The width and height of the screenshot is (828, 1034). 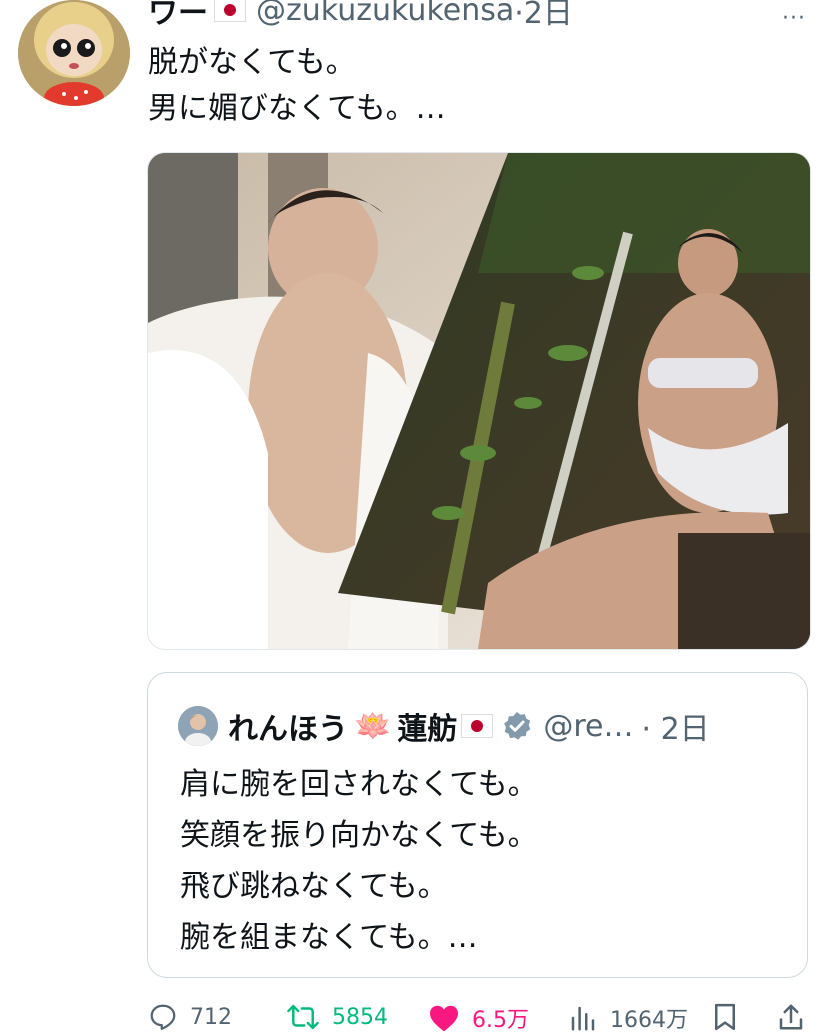 I want to click on quoted-tweet-time: · 2日, so click(x=675, y=729).